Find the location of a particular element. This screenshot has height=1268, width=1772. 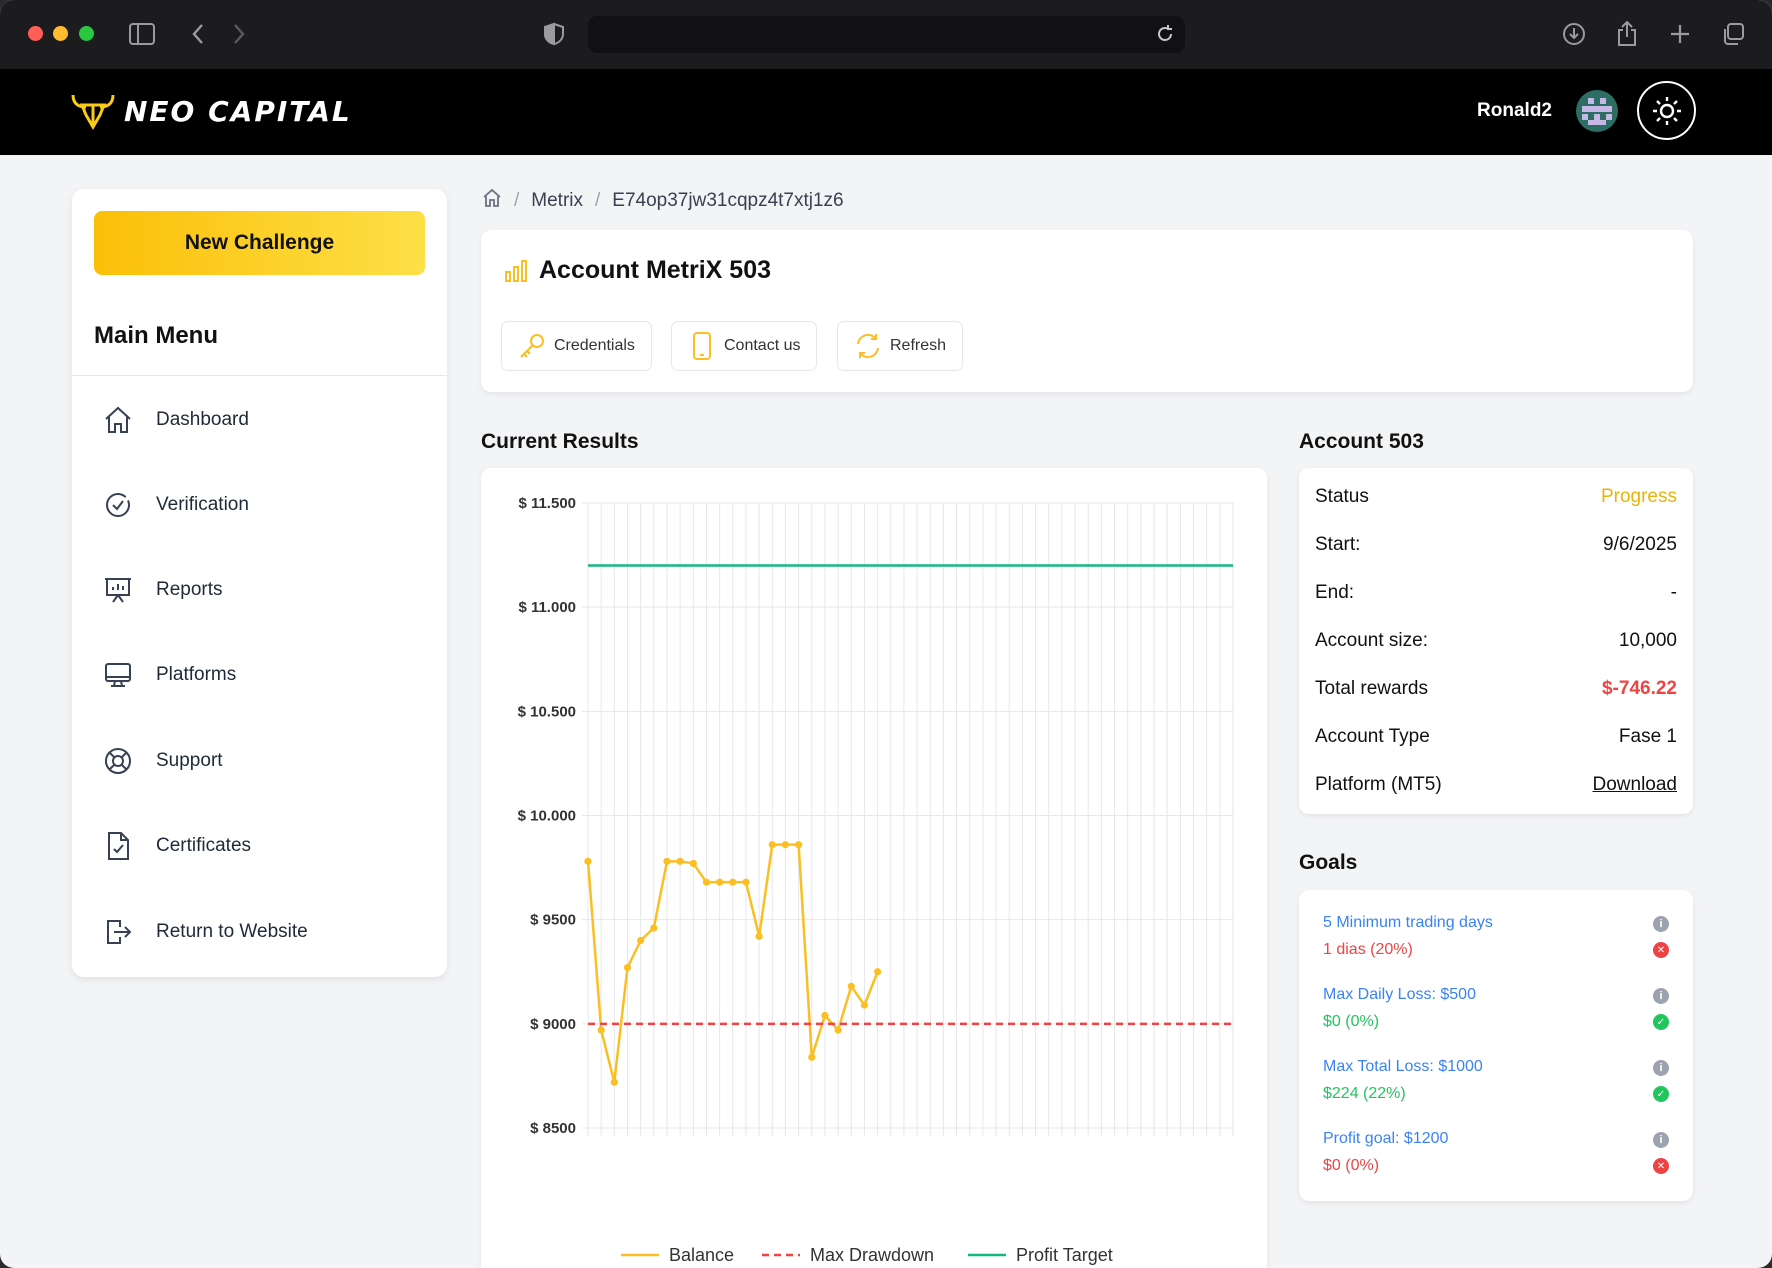

account-type-value: Fase 1 is located at coordinates (1647, 736).